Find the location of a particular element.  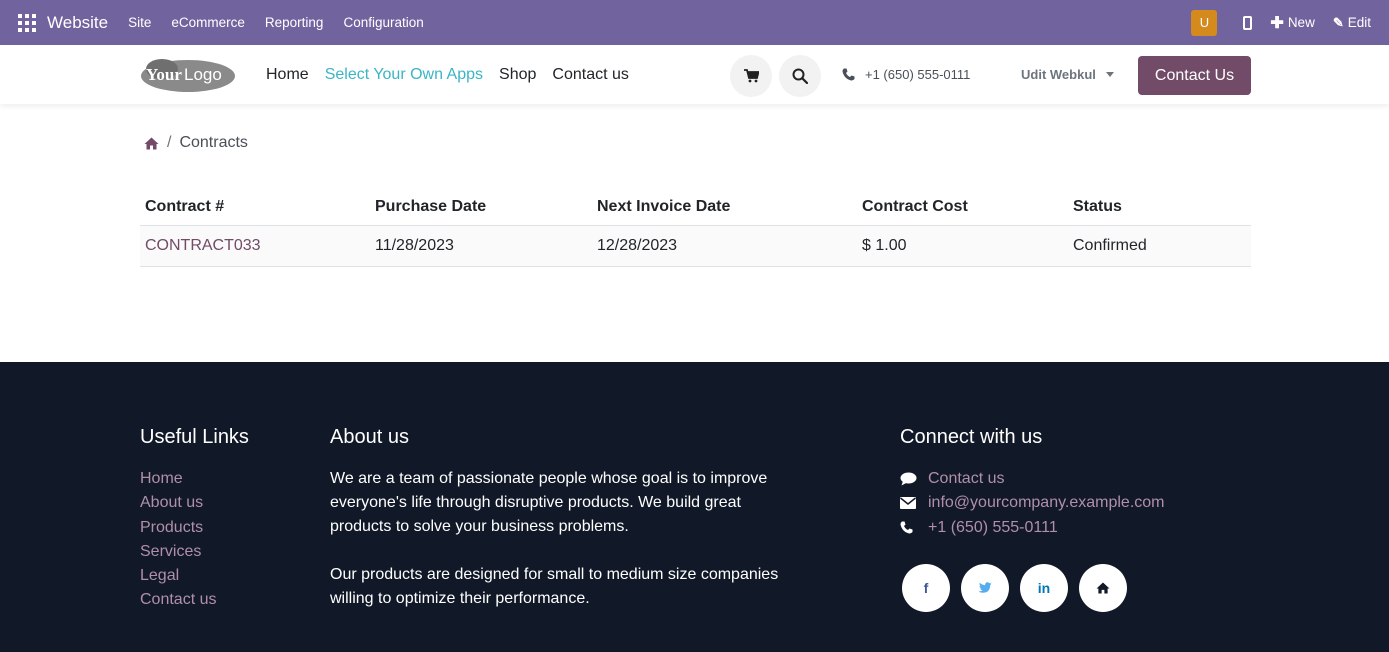

col-contract-cost: Contract Cost is located at coordinates (962, 208).